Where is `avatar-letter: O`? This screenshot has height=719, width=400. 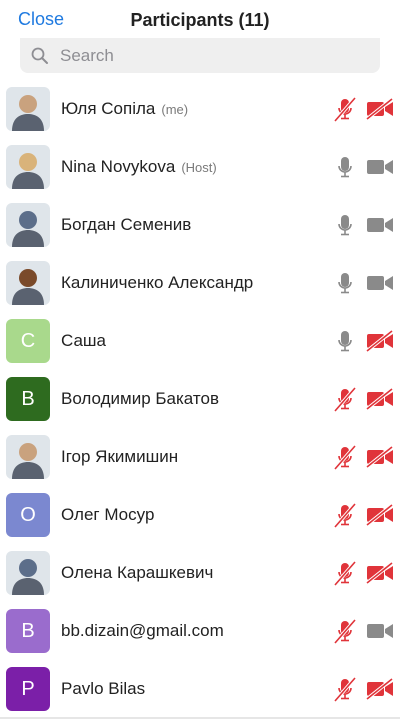 avatar-letter: O is located at coordinates (28, 514).